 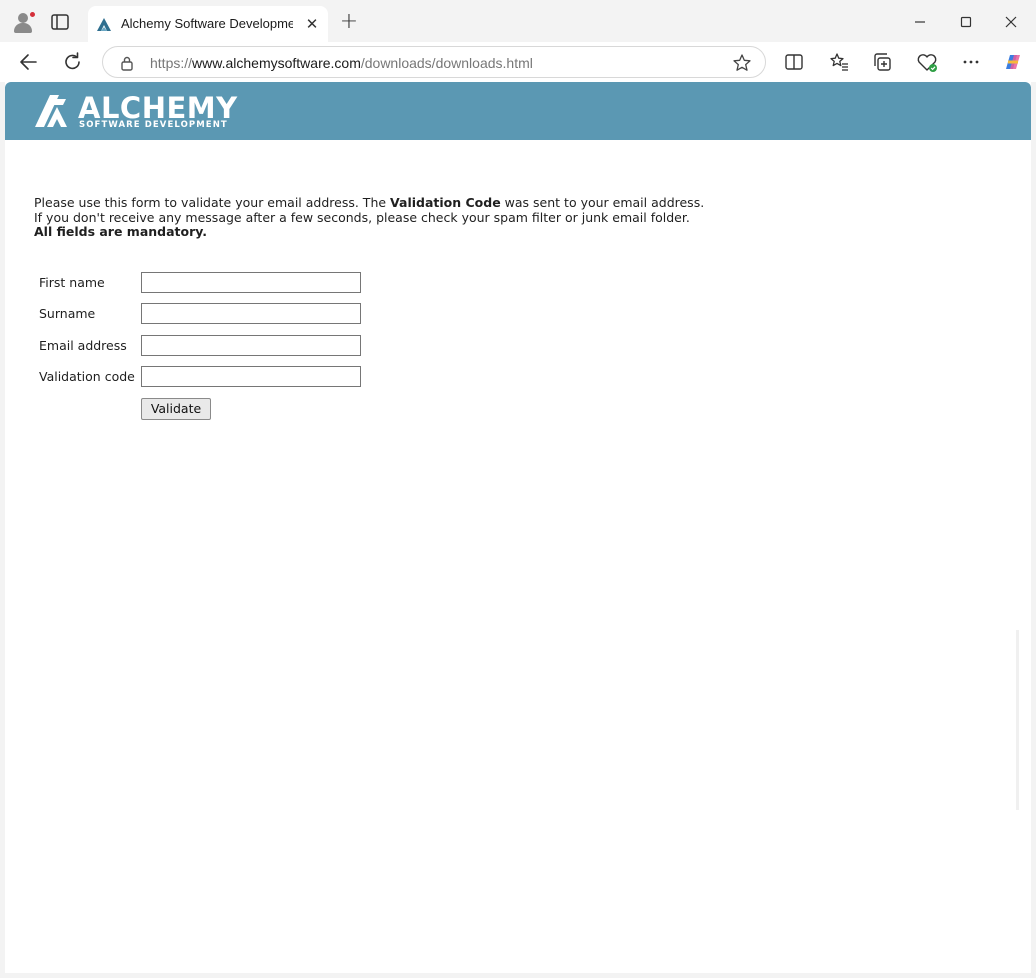 I want to click on surname-label: Surname, so click(x=67, y=313).